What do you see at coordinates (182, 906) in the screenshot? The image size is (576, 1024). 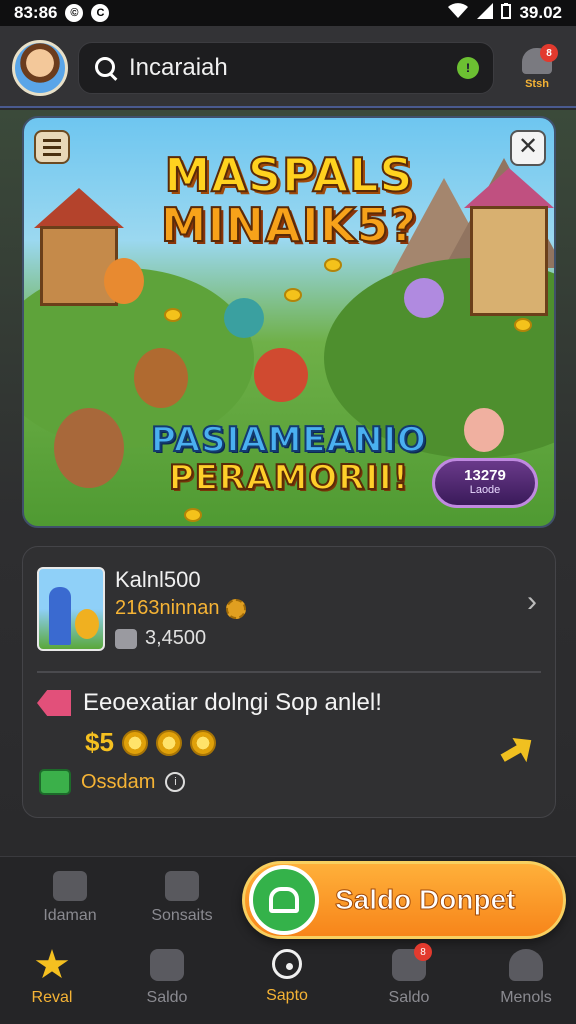 I see `upper-nav-item-social: Sonsaits` at bounding box center [182, 906].